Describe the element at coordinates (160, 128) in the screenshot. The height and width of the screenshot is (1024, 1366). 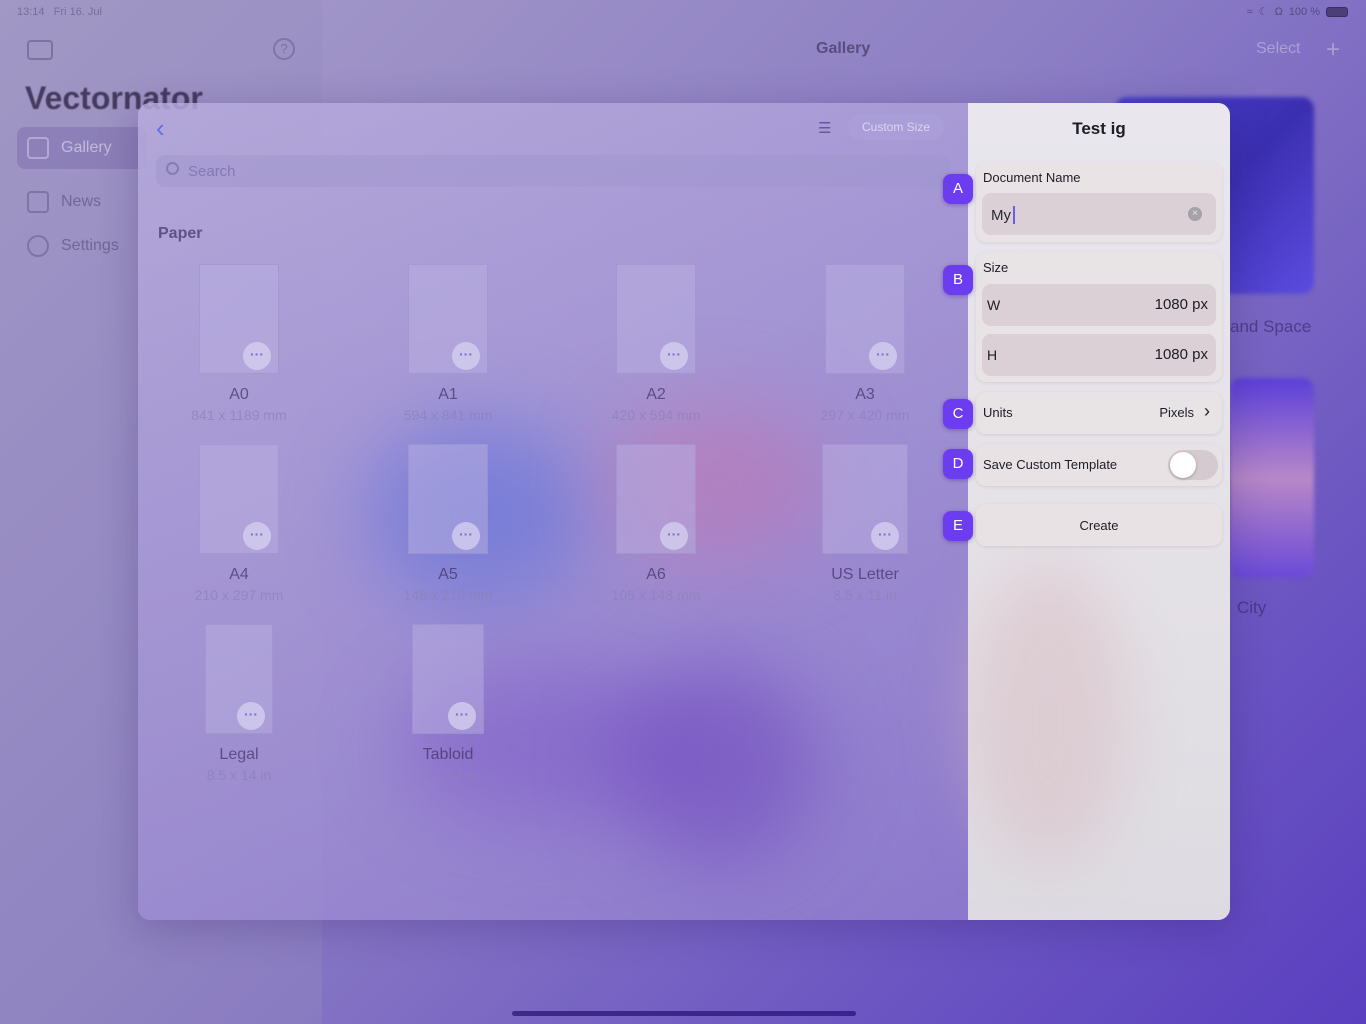
I see `back-button: ‹` at that location.